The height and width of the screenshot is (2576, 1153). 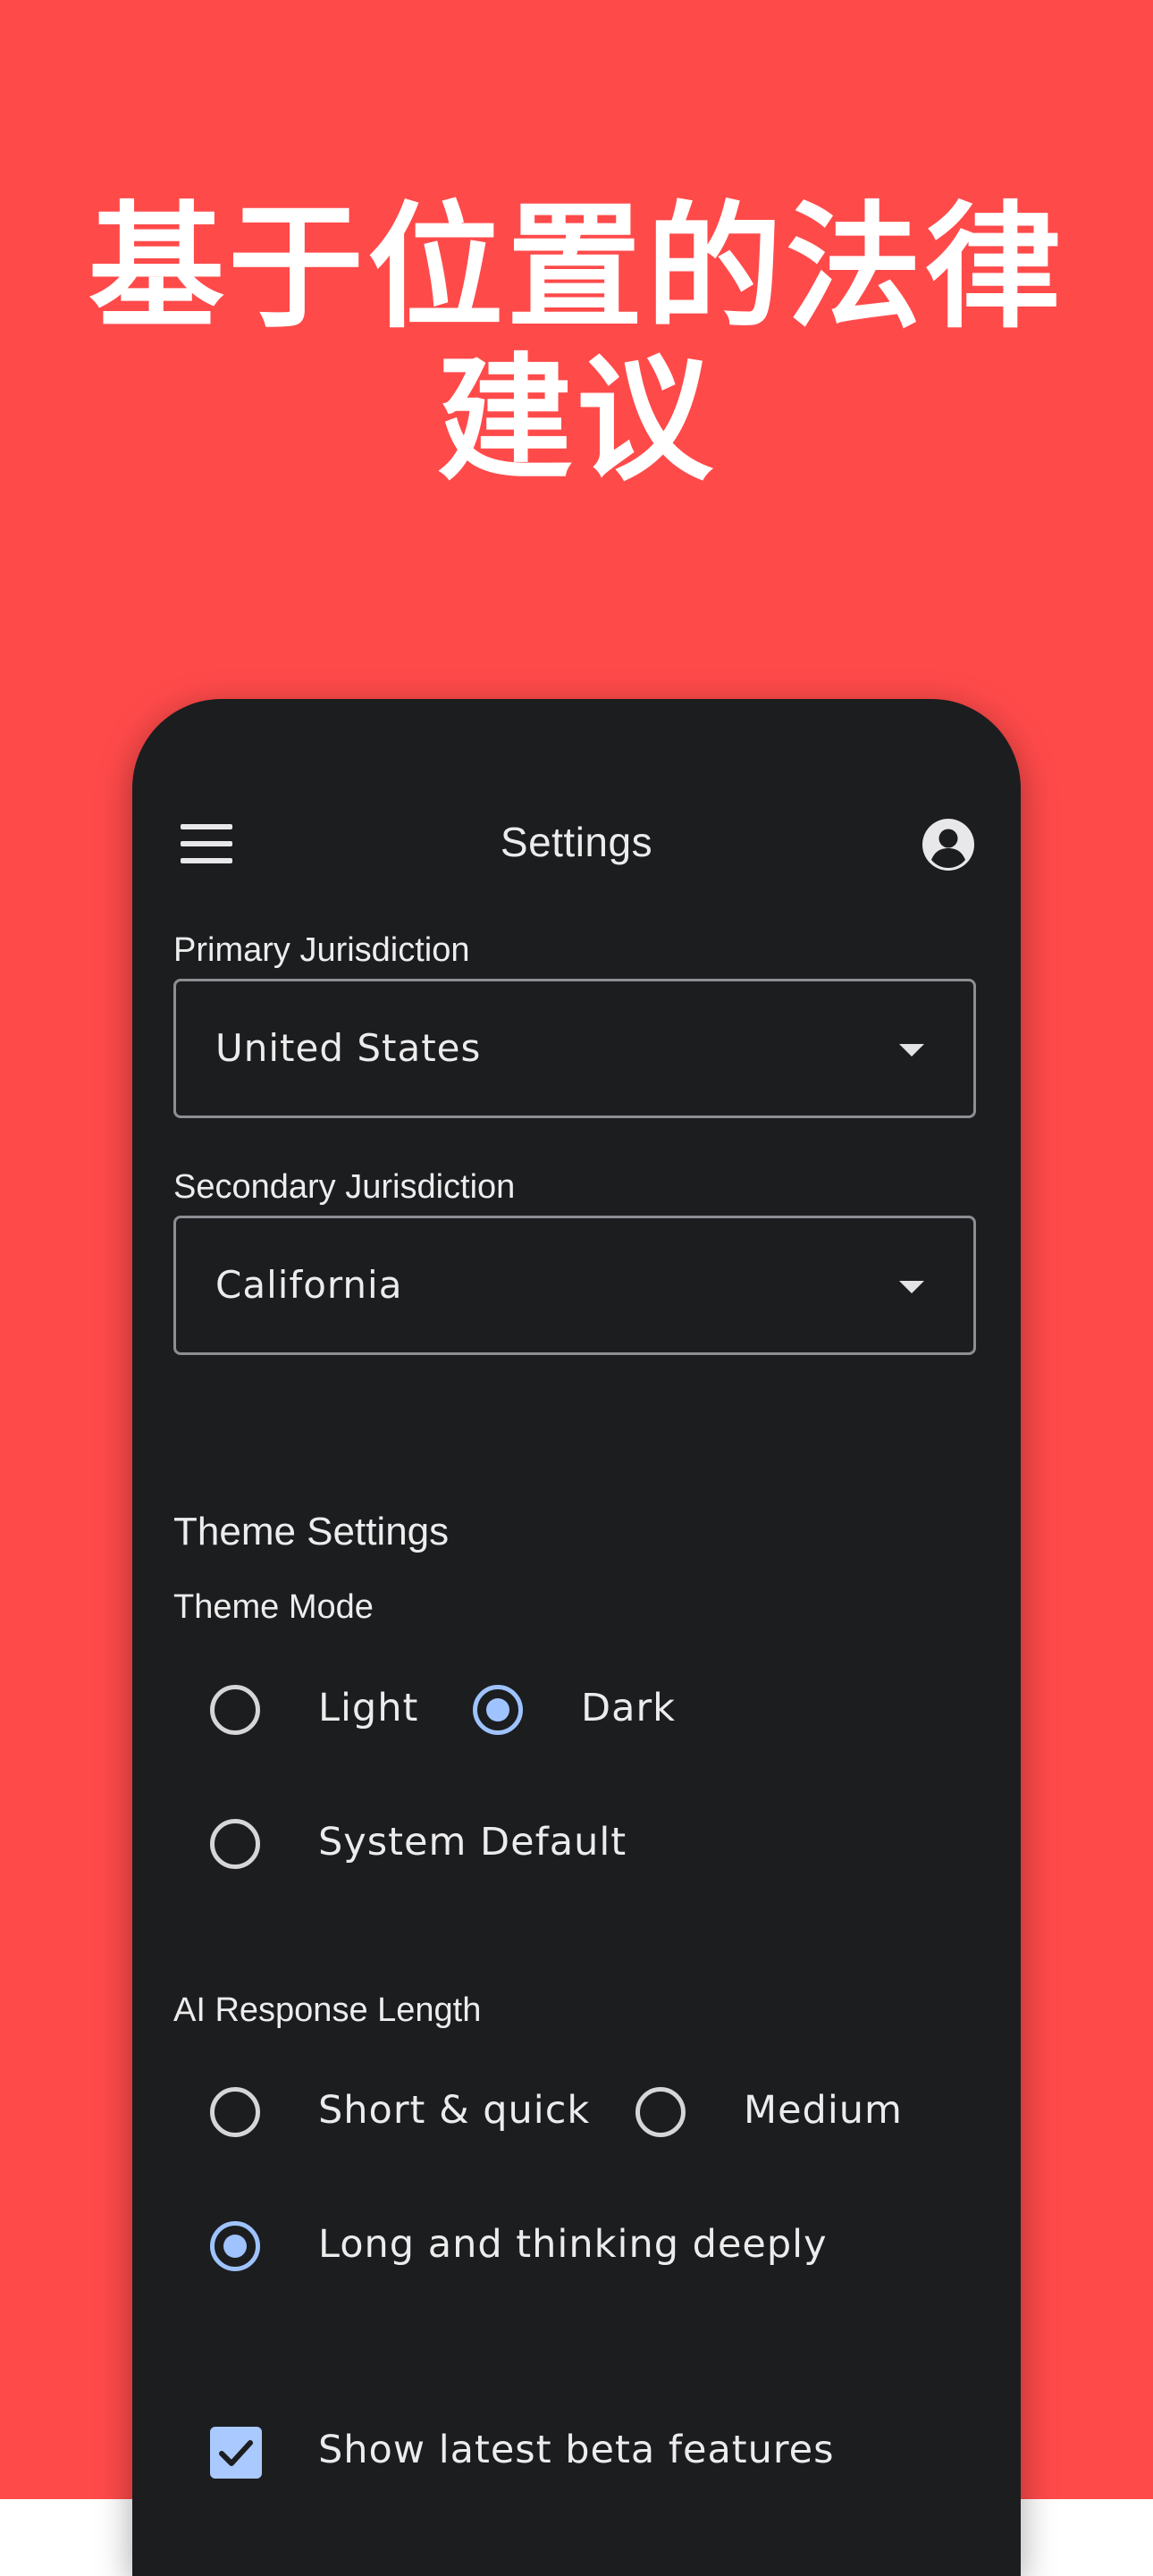 I want to click on beta-features-checkbox, so click(x=236, y=2453).